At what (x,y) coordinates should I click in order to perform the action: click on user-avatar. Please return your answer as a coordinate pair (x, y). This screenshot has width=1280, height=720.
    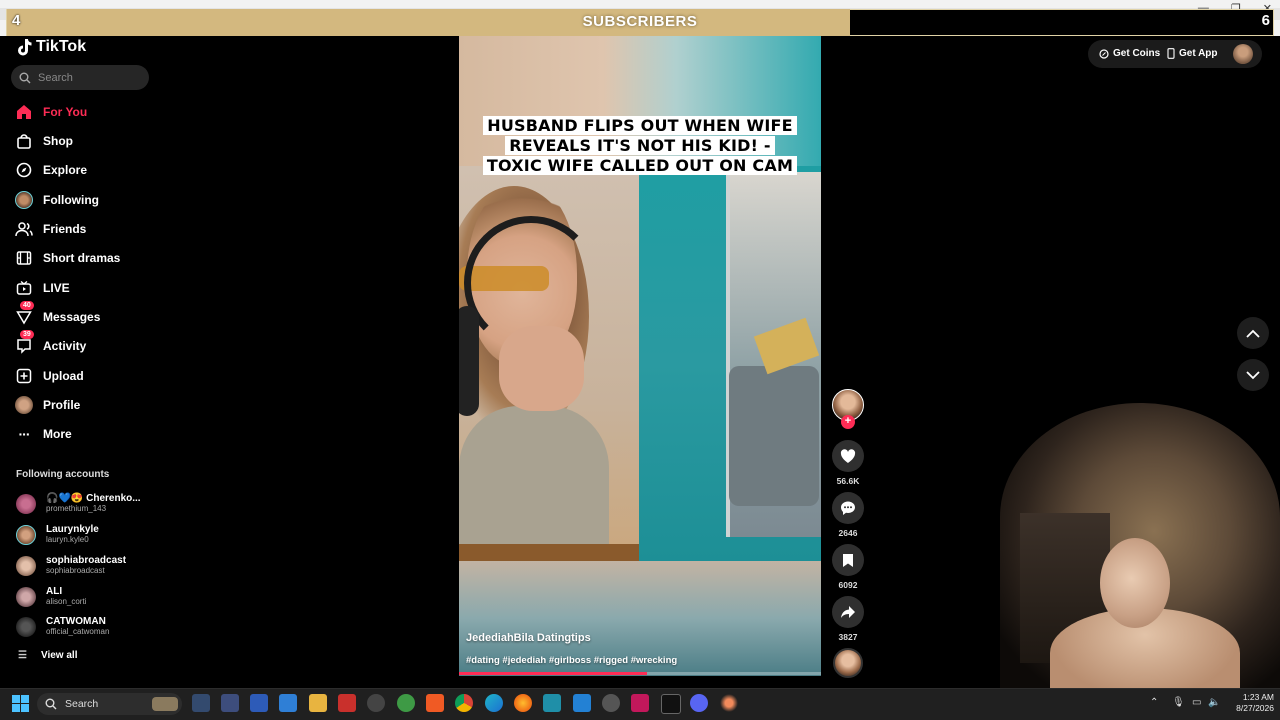
    Looking at the image, I should click on (1243, 54).